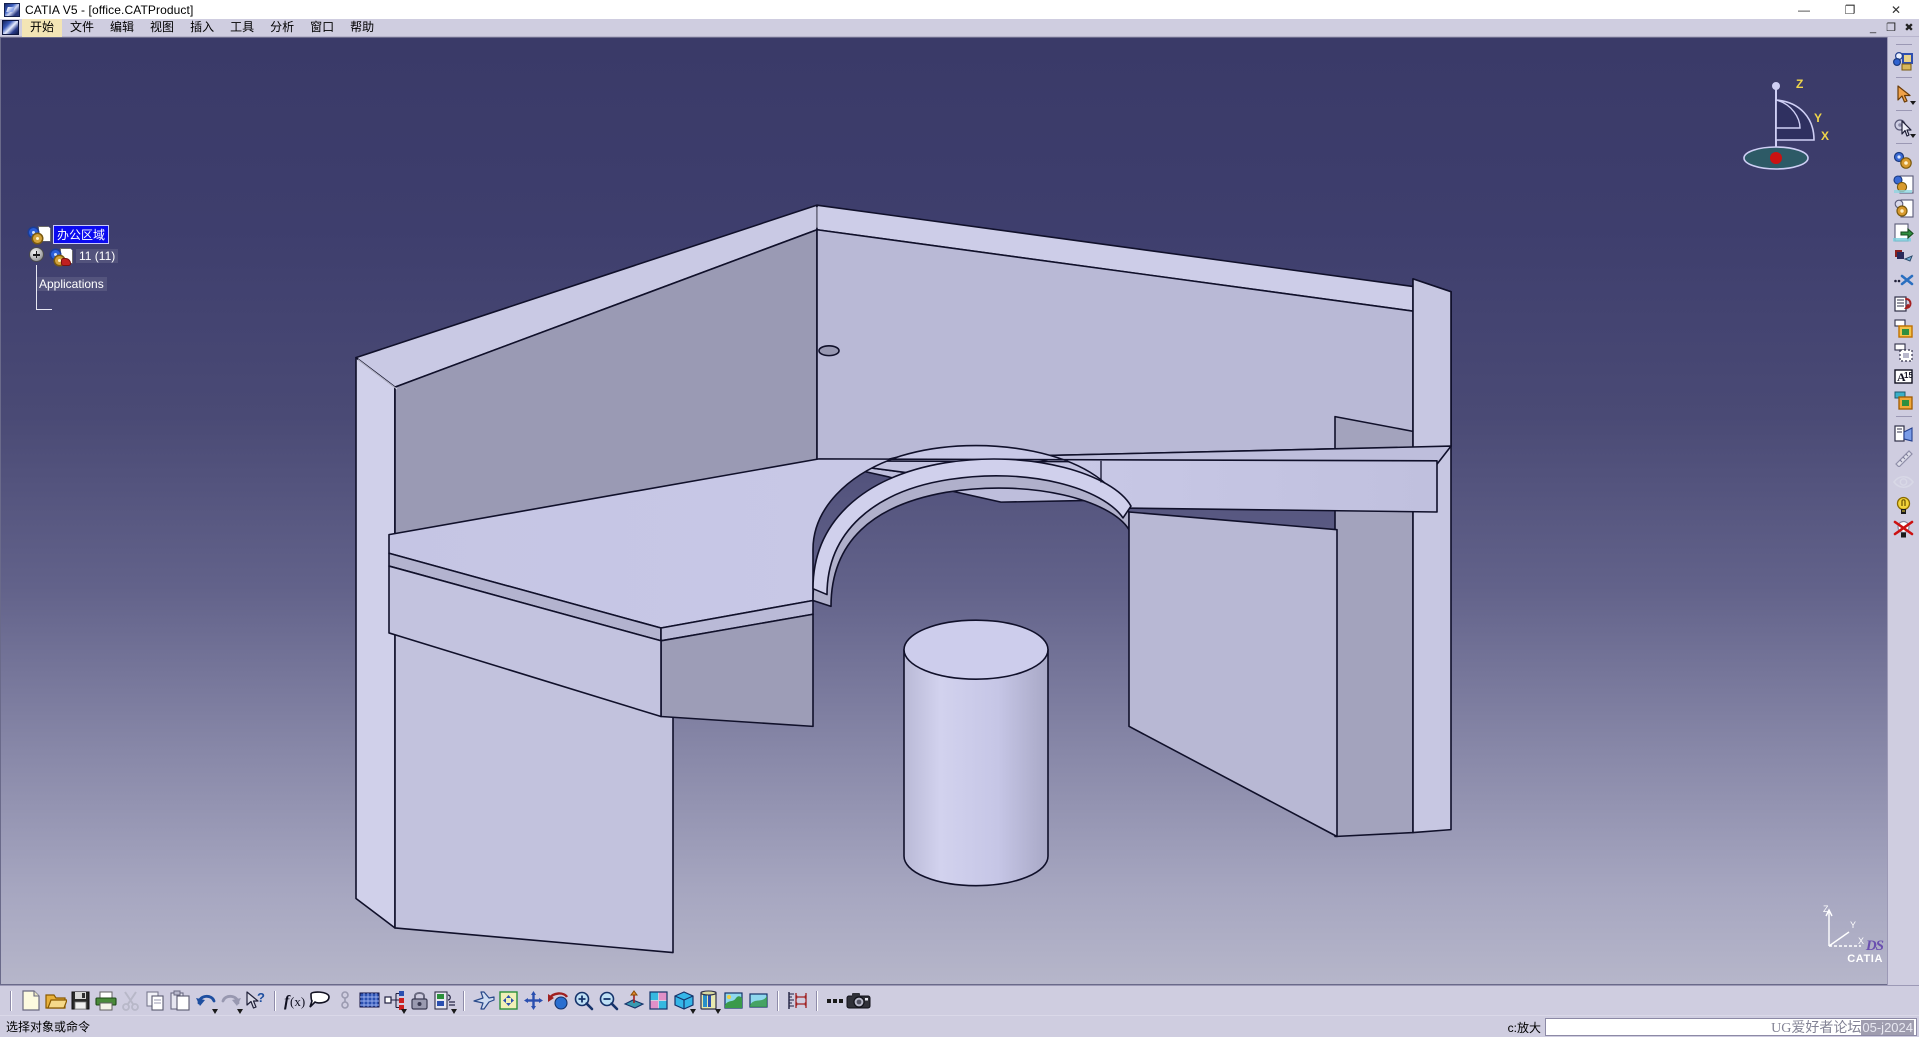 Image resolution: width=1919 pixels, height=1037 pixels. Describe the element at coordinates (71, 284) in the screenshot. I see `tree-node-applications-label: Applications` at that location.